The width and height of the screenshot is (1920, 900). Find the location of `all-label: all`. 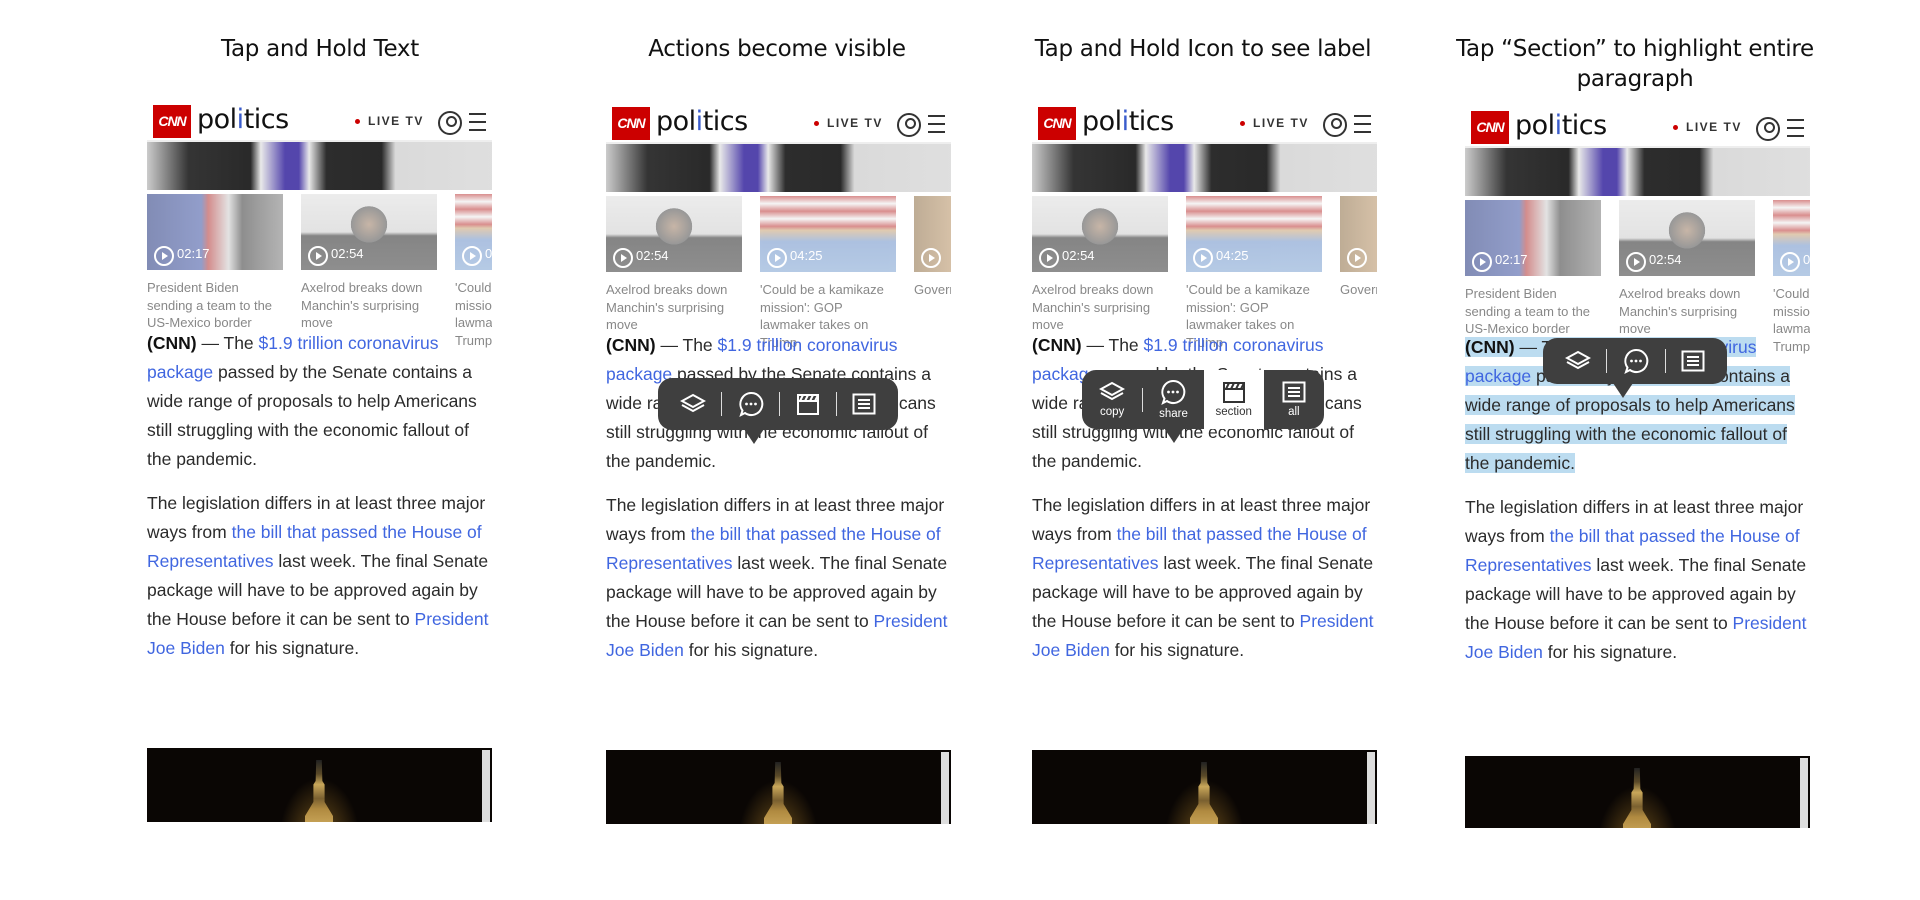

all-label: all is located at coordinates (1294, 412).